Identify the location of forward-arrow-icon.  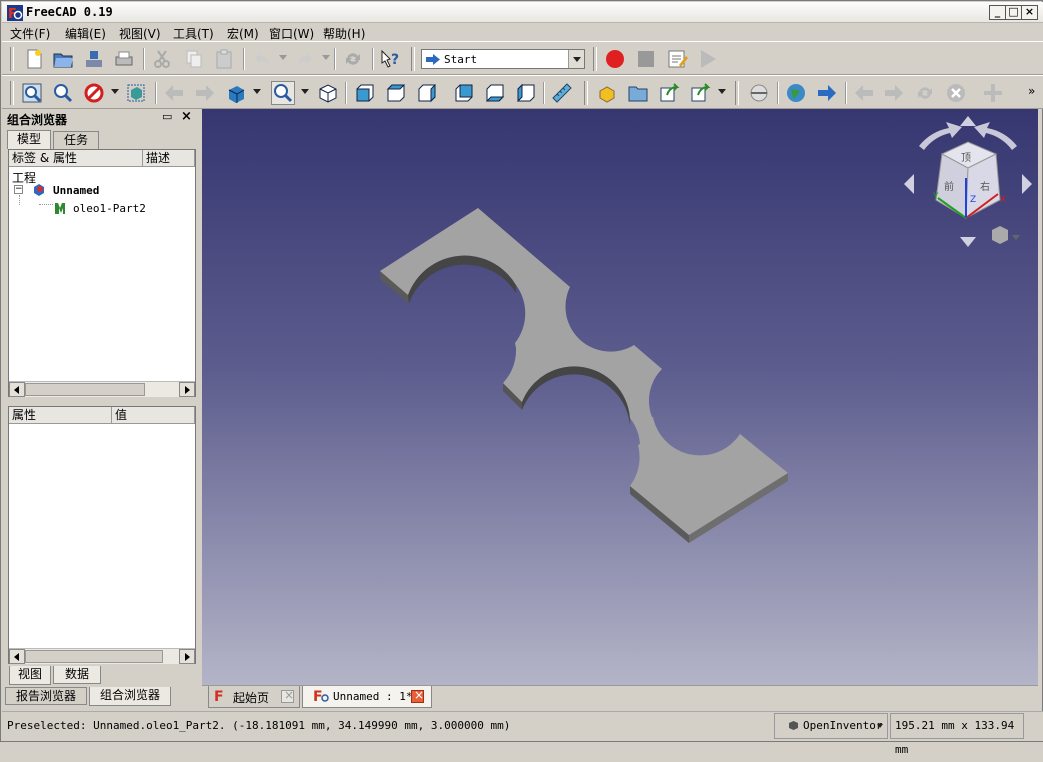
(205, 93).